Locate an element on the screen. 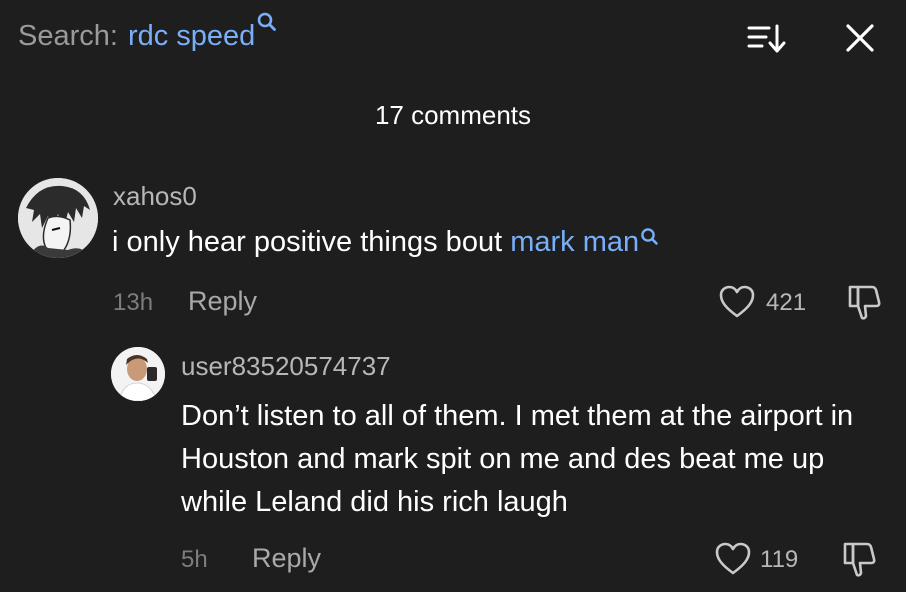 This screenshot has height=592, width=906. comment-username: user83520574737 is located at coordinates (286, 366).